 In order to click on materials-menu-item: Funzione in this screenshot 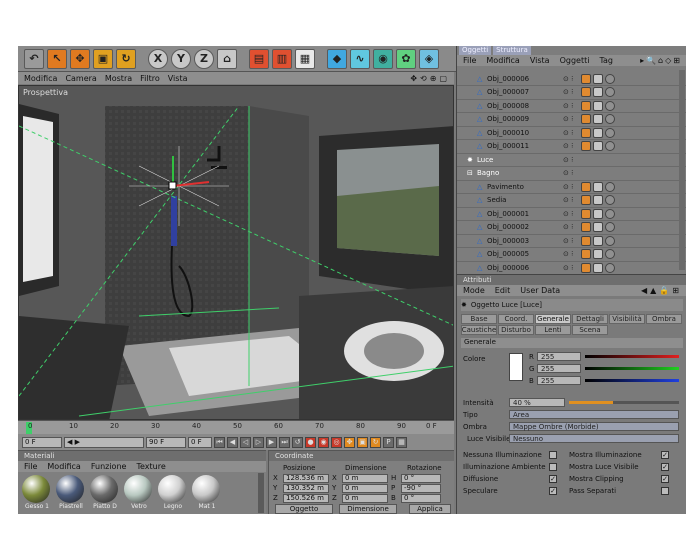, I will do `click(109, 466)`.